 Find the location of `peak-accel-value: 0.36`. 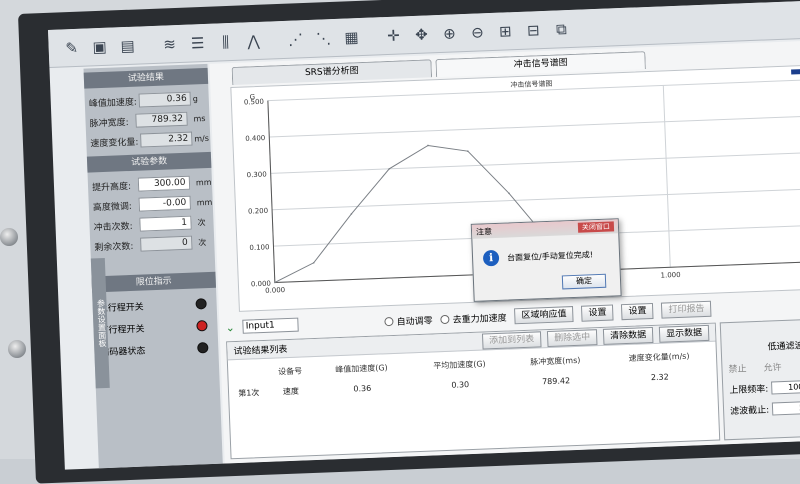

peak-accel-value: 0.36 is located at coordinates (165, 99).